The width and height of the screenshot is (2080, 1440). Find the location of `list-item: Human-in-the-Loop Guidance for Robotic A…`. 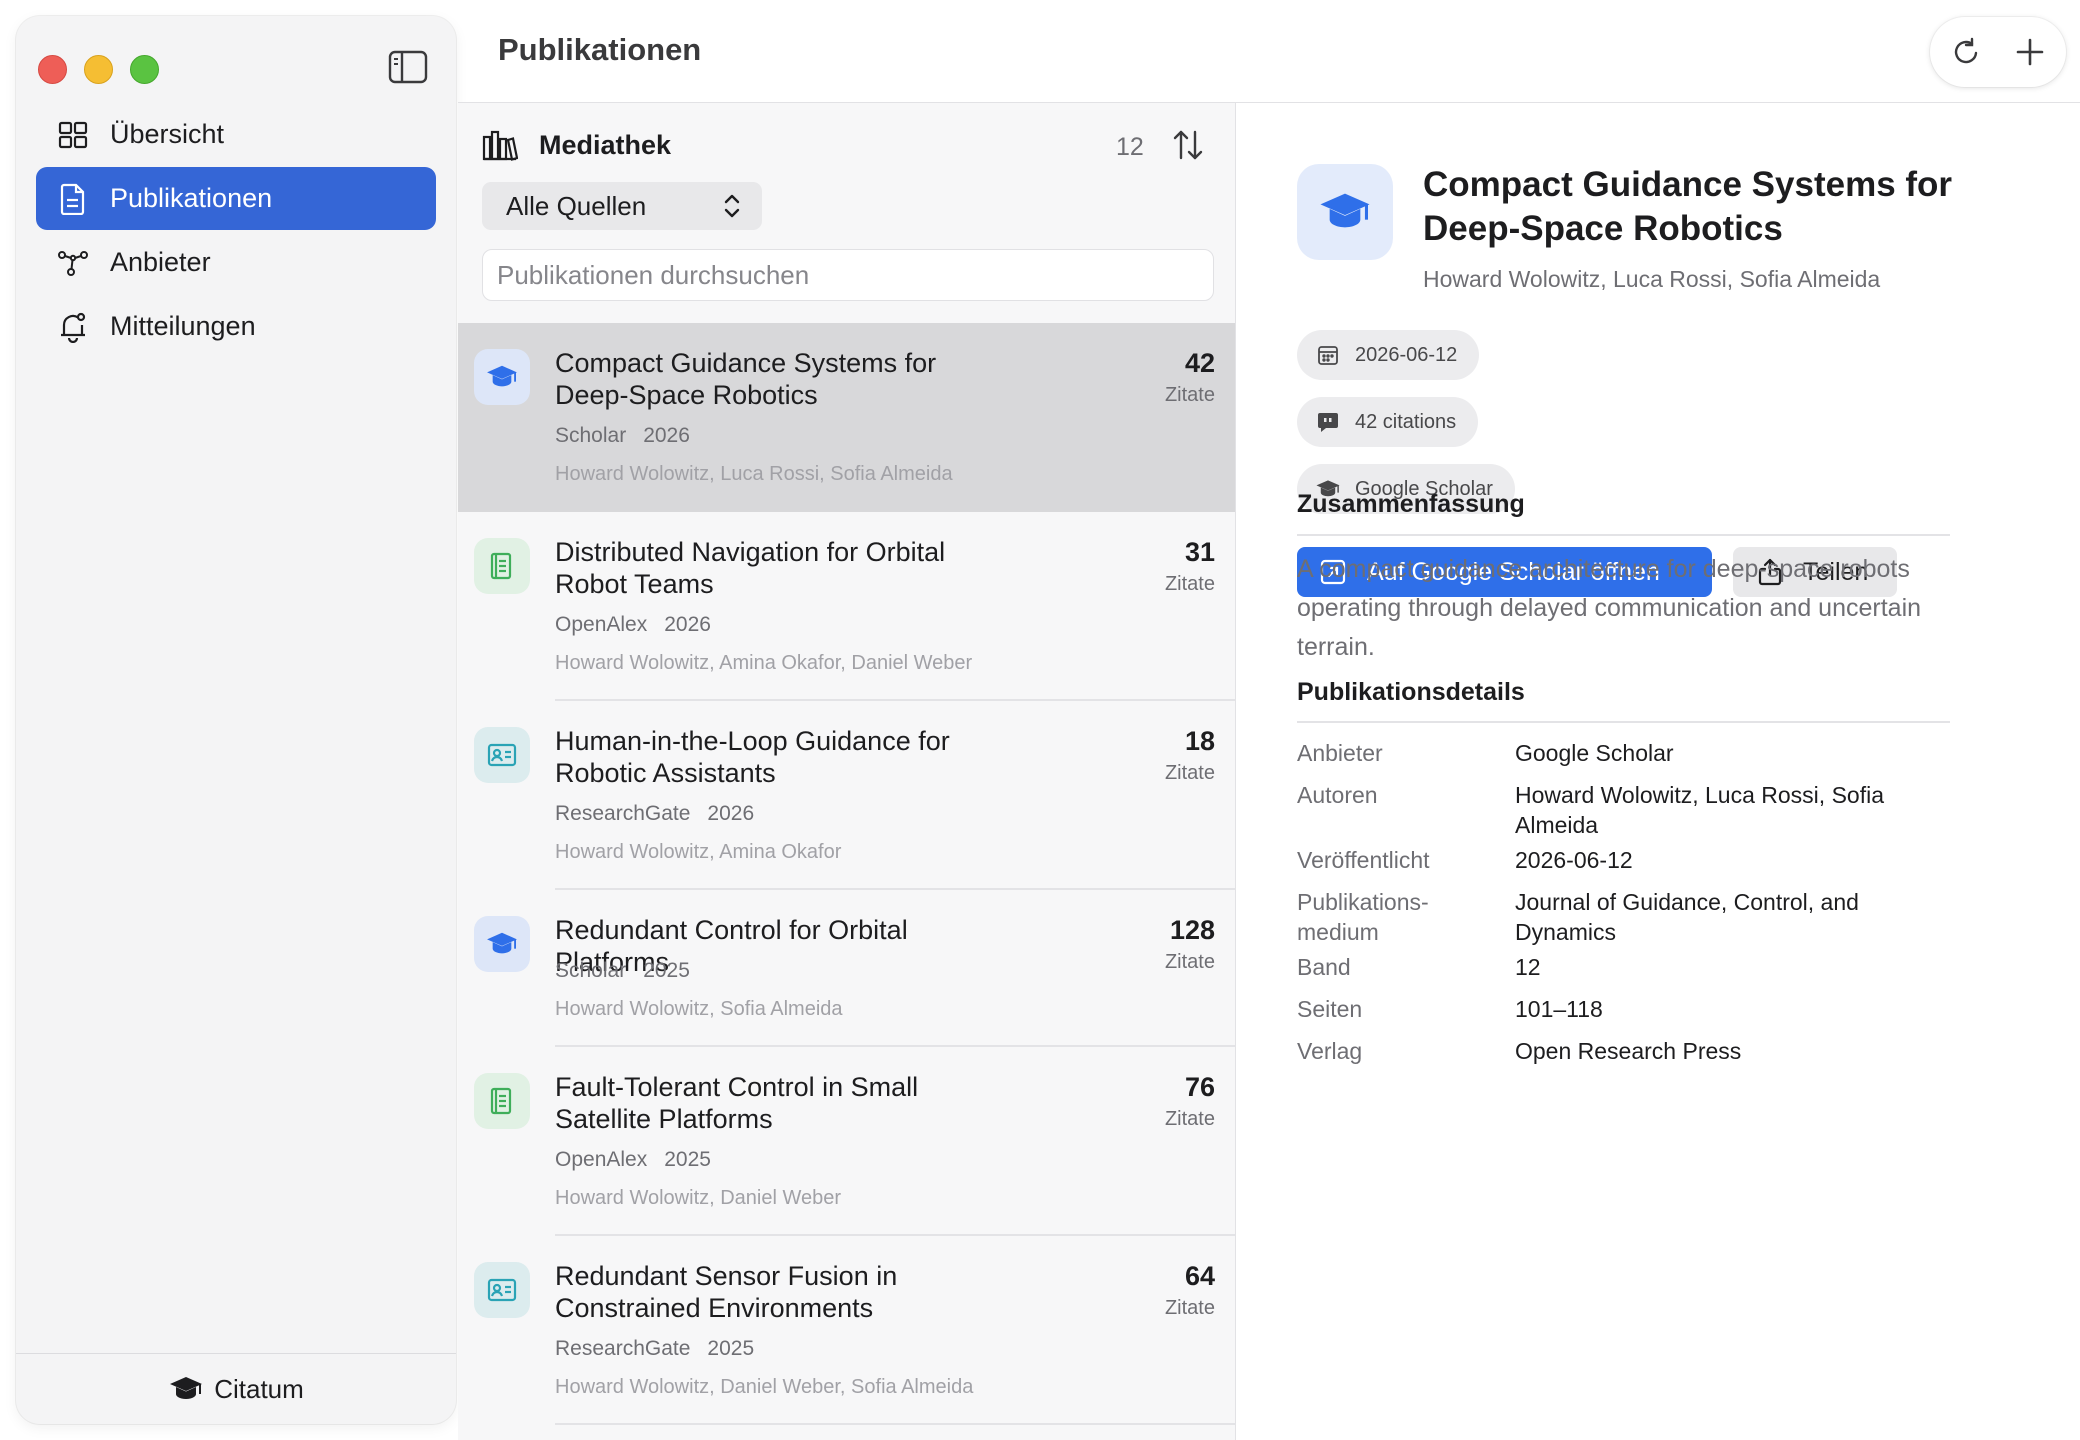

list-item: Human-in-the-Loop Guidance for Robotic A… is located at coordinates (846, 795).